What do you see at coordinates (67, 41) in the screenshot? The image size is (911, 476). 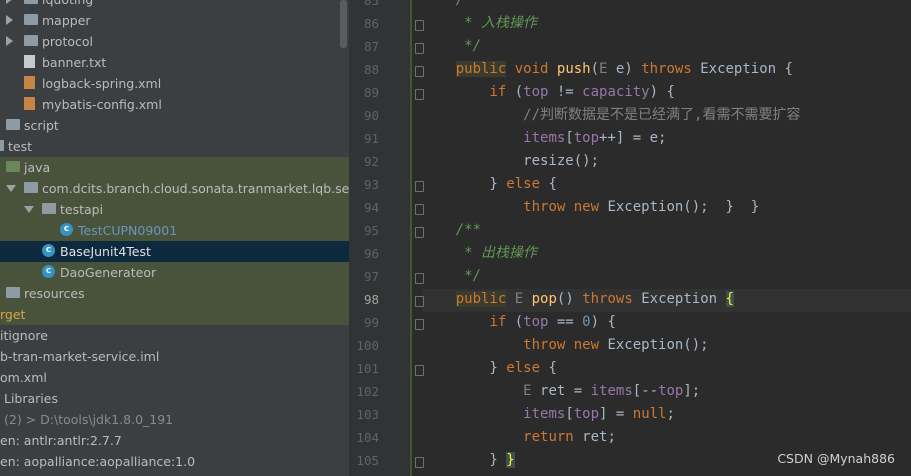 I see `tree-item-label: protocol` at bounding box center [67, 41].